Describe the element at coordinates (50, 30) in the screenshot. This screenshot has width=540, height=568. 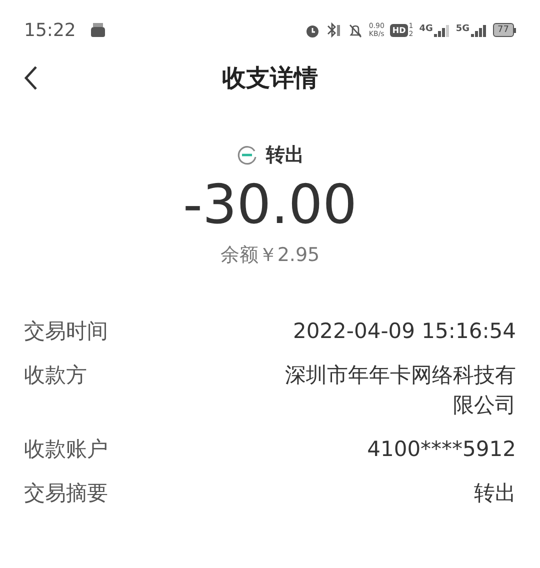
I see `status-time: 15:22` at that location.